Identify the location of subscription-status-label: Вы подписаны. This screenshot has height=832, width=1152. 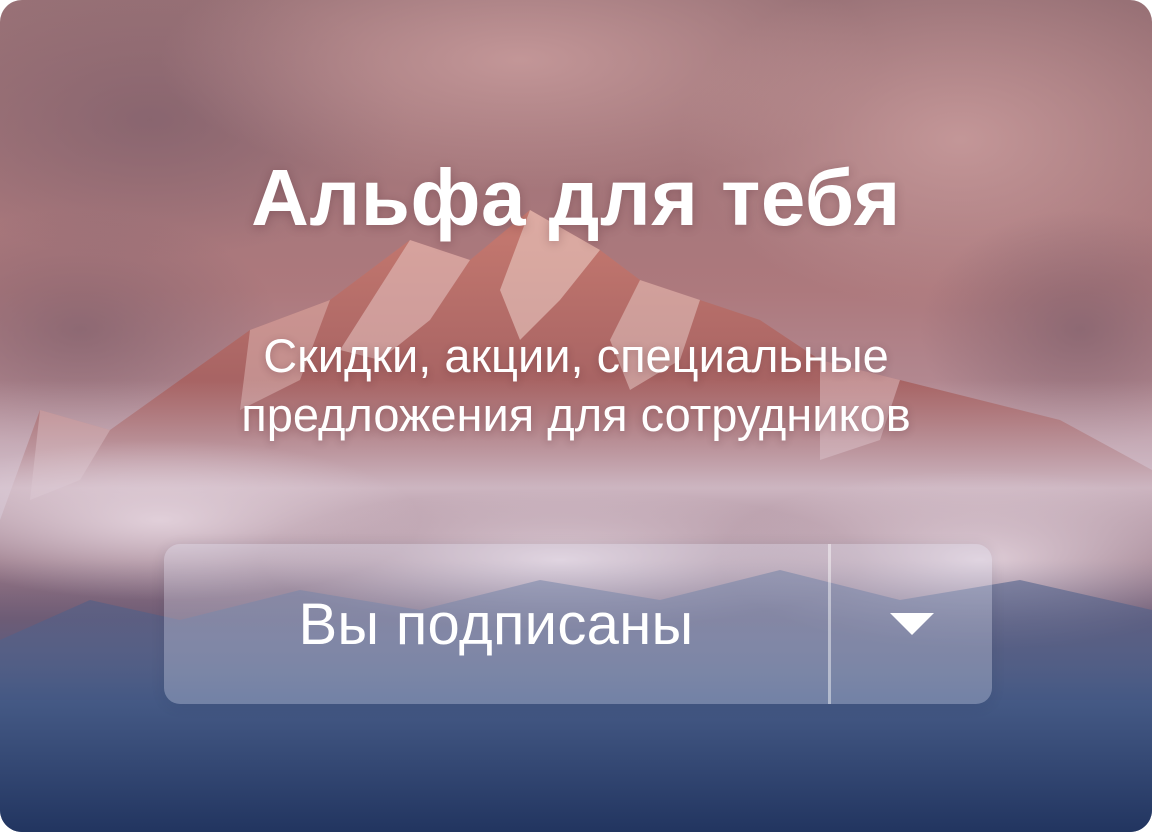
(496, 624).